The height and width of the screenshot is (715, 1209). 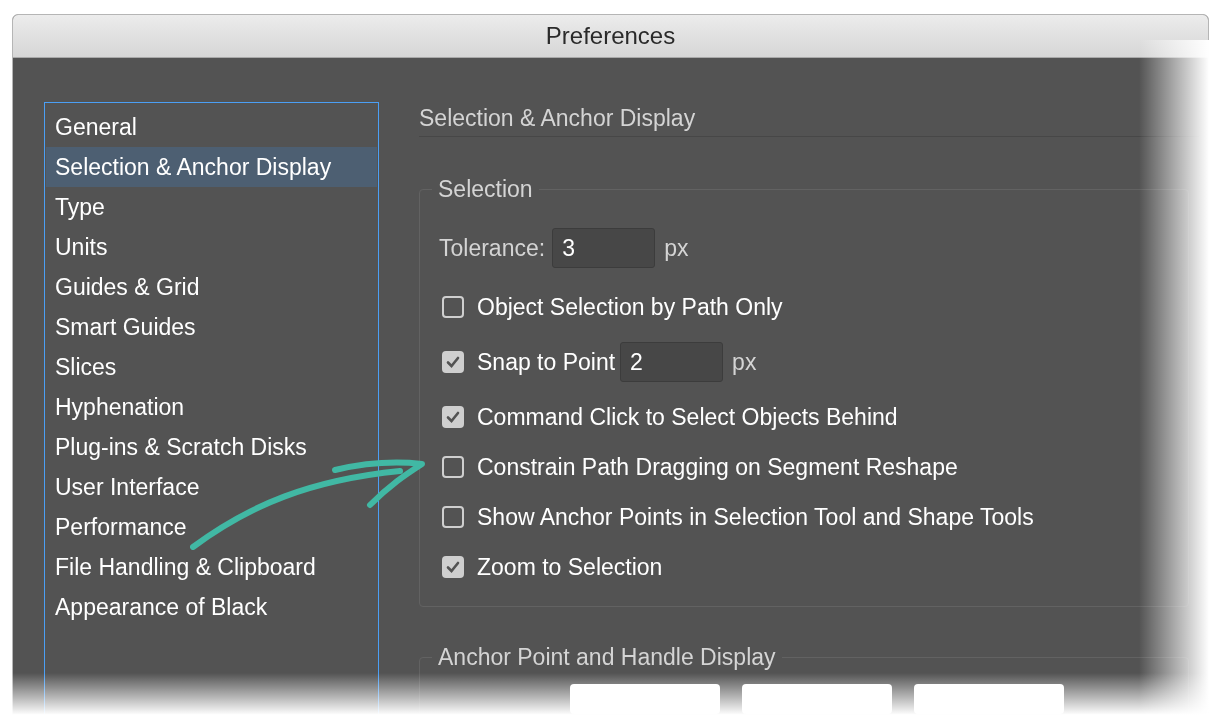 I want to click on sidebar-item: File Handling & Clipboard, so click(x=211, y=567).